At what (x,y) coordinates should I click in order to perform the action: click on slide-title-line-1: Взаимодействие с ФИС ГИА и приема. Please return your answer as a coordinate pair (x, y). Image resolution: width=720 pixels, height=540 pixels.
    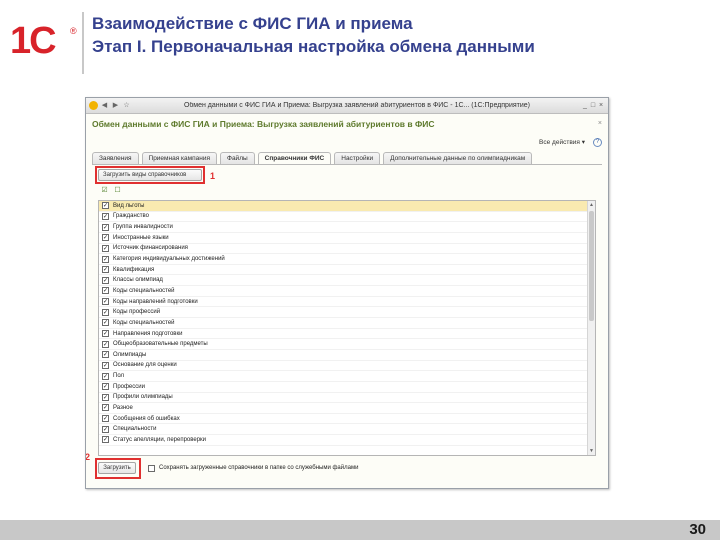
    Looking at the image, I should click on (252, 23).